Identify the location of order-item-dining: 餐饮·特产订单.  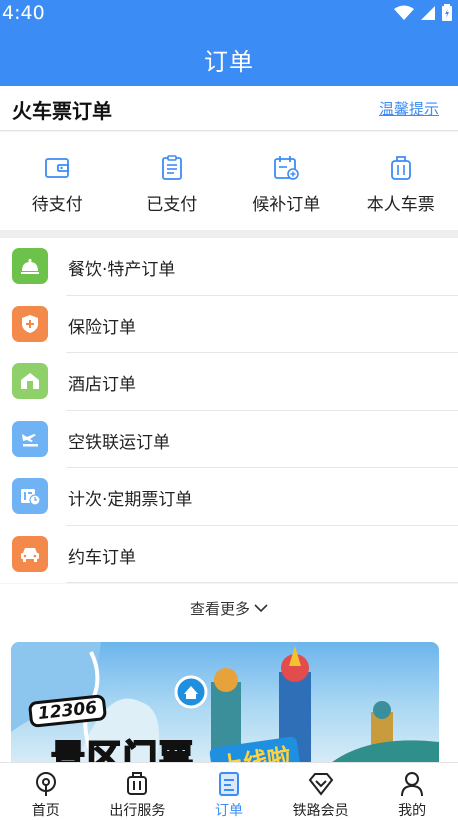
(229, 267).